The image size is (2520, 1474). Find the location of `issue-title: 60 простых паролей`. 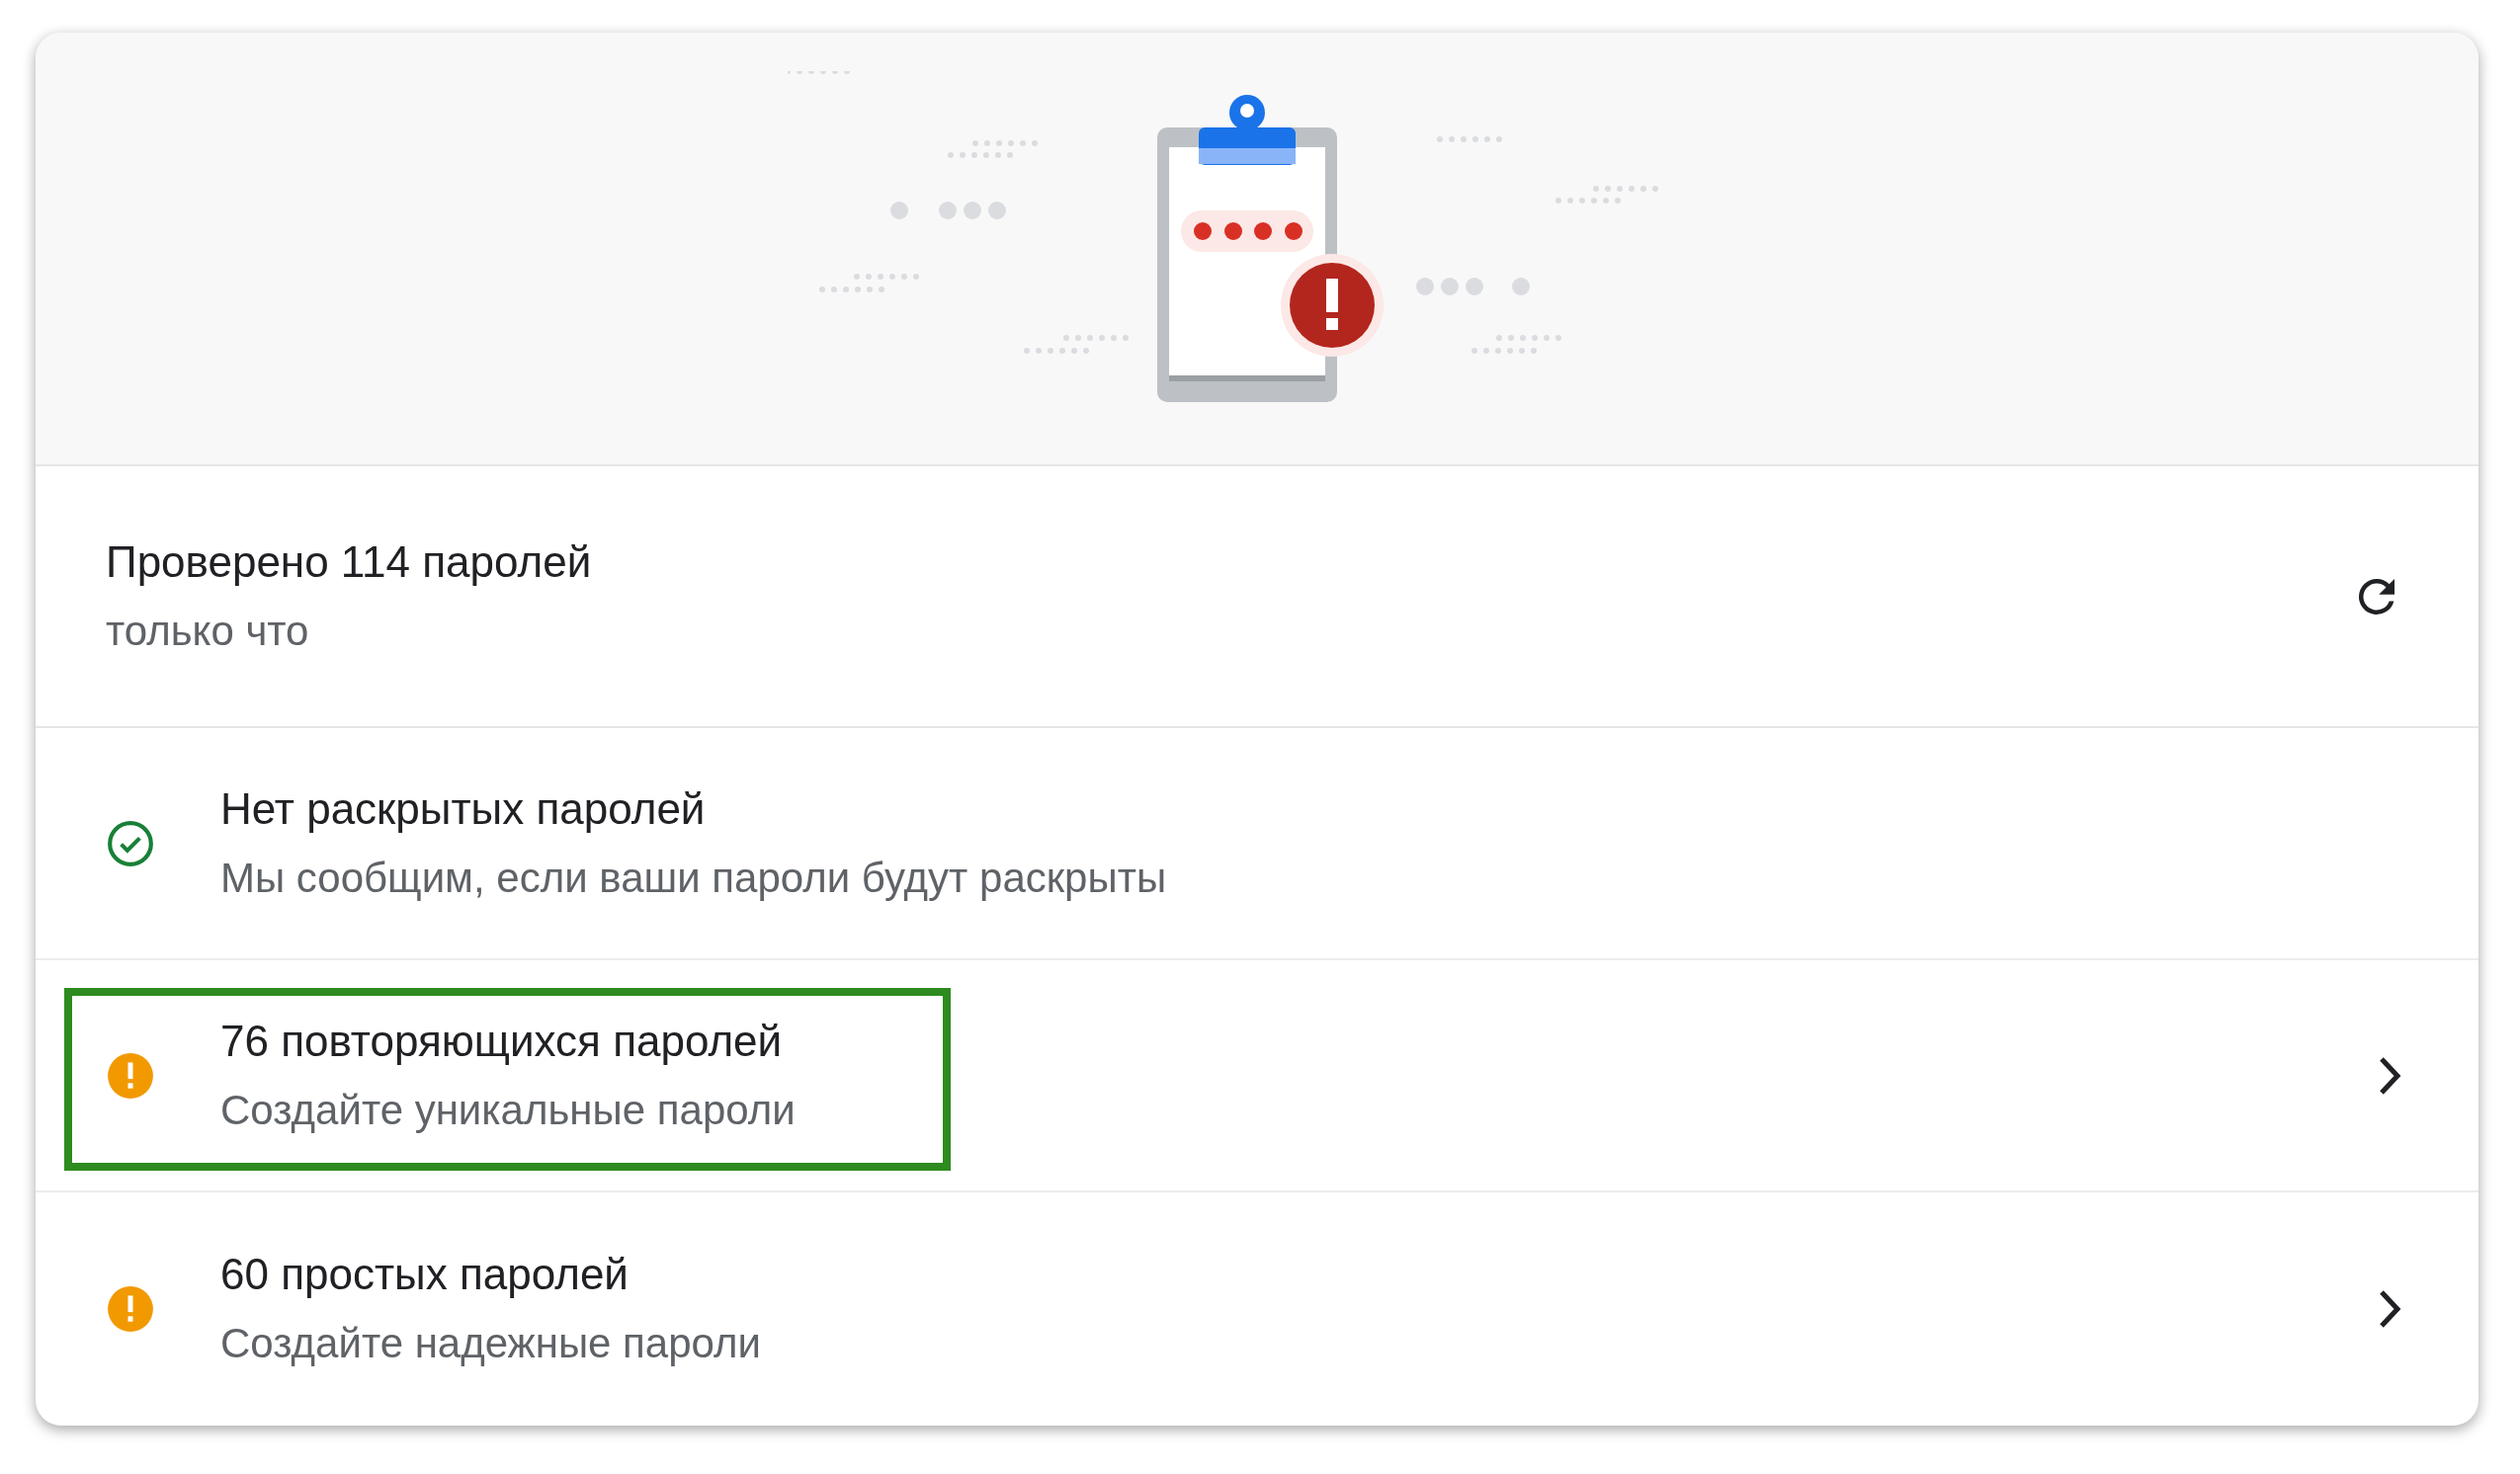

issue-title: 60 простых паролей is located at coordinates (425, 1274).